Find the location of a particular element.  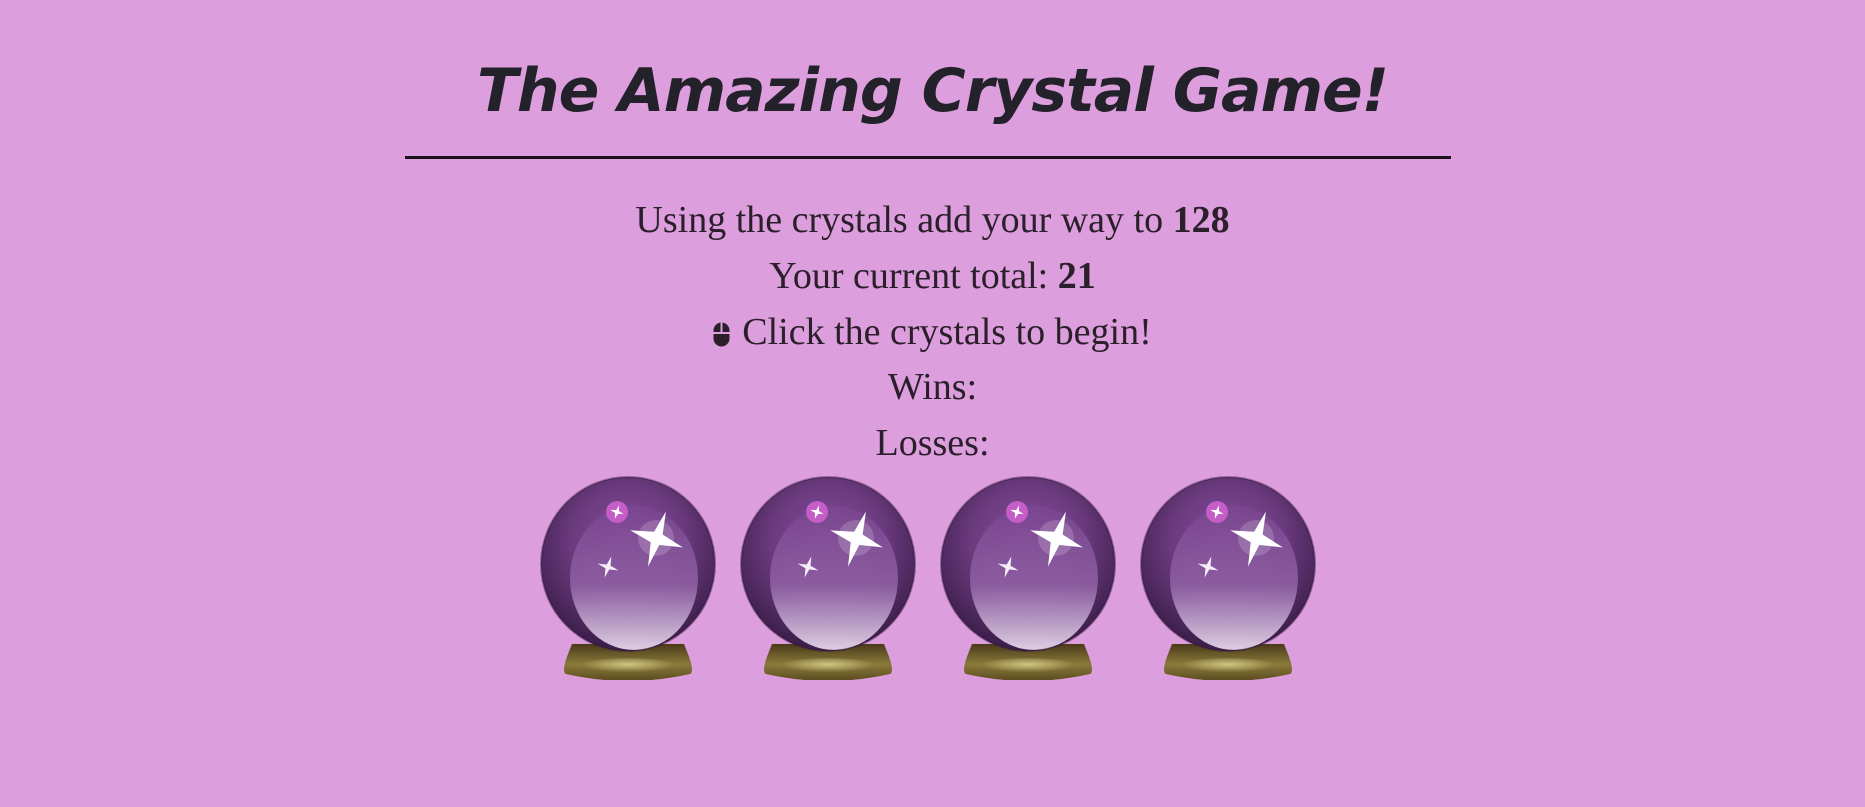

losses-label: Losses: is located at coordinates (932, 443).